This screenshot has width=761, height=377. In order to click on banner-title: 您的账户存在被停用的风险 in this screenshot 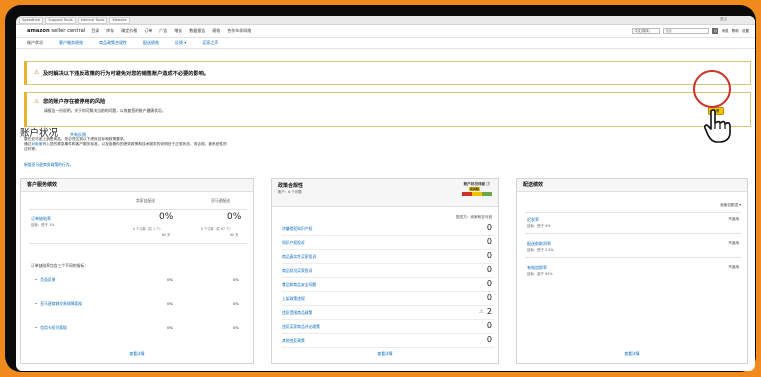, I will do `click(74, 102)`.